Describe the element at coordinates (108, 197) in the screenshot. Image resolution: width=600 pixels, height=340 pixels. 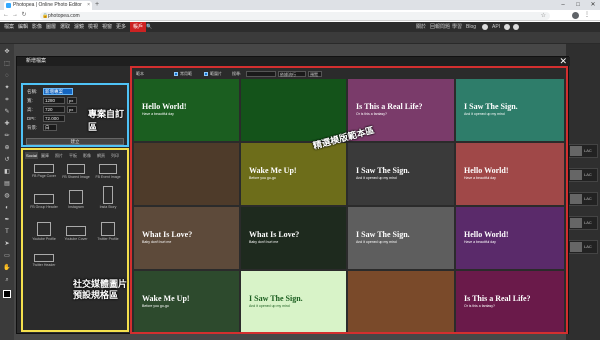
I see `preset-insta-story: Insta Story` at that location.